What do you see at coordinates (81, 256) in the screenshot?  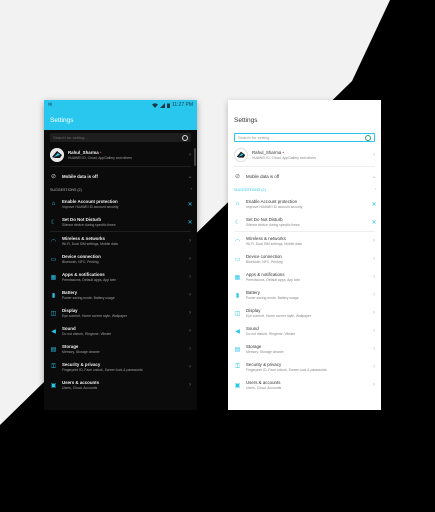 I see `row-title: Device connection` at bounding box center [81, 256].